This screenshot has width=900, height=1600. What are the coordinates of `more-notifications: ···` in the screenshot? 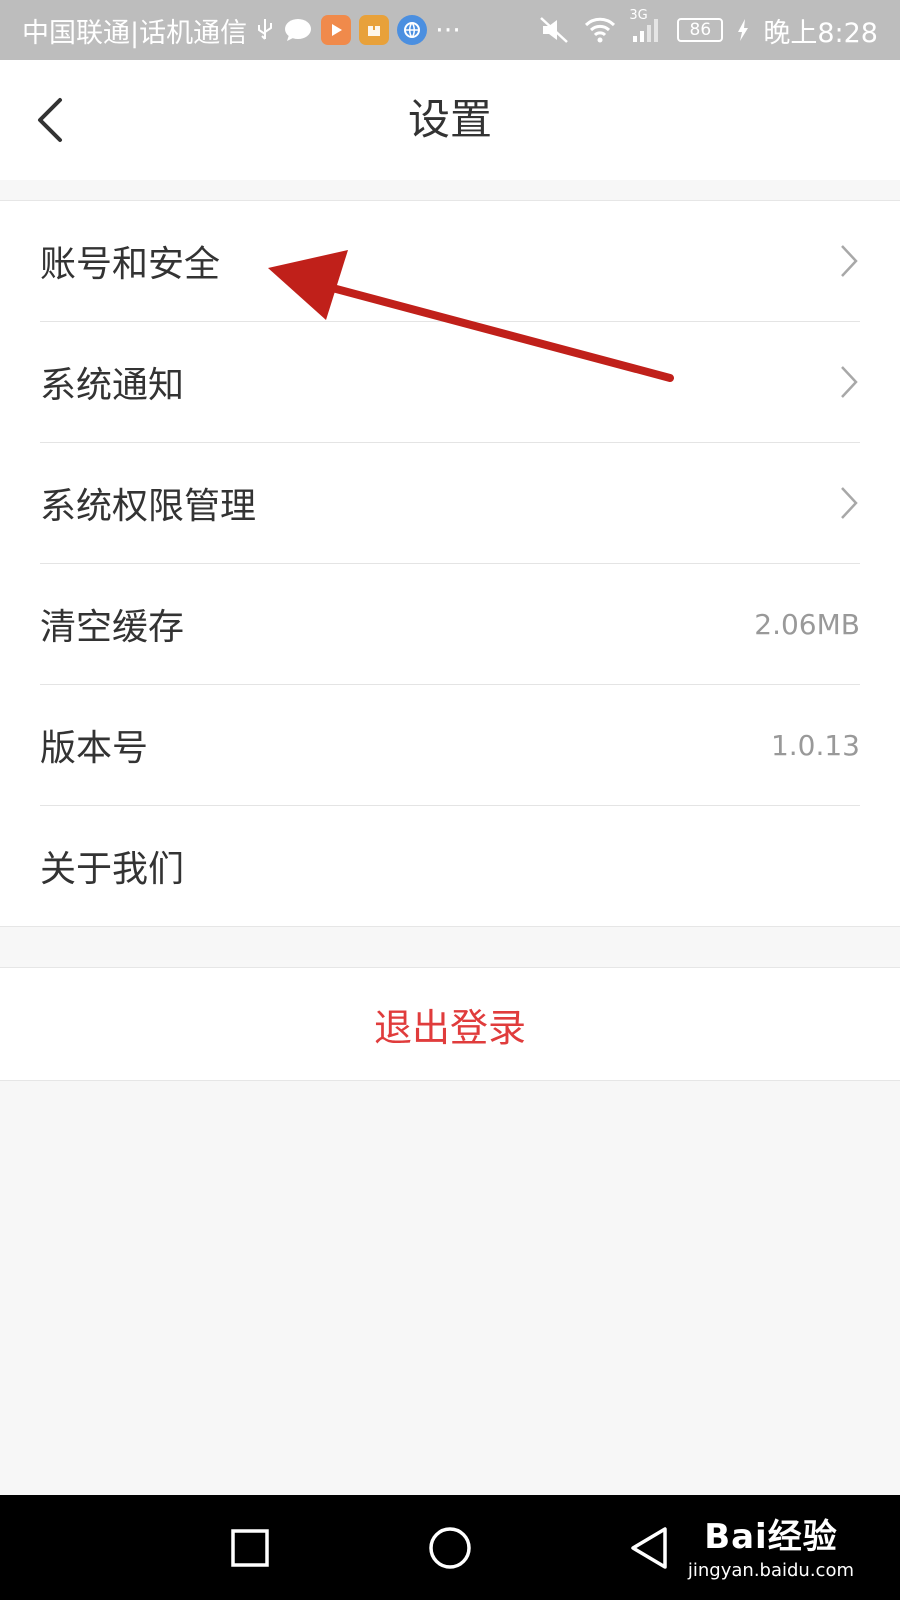 It's located at (448, 30).